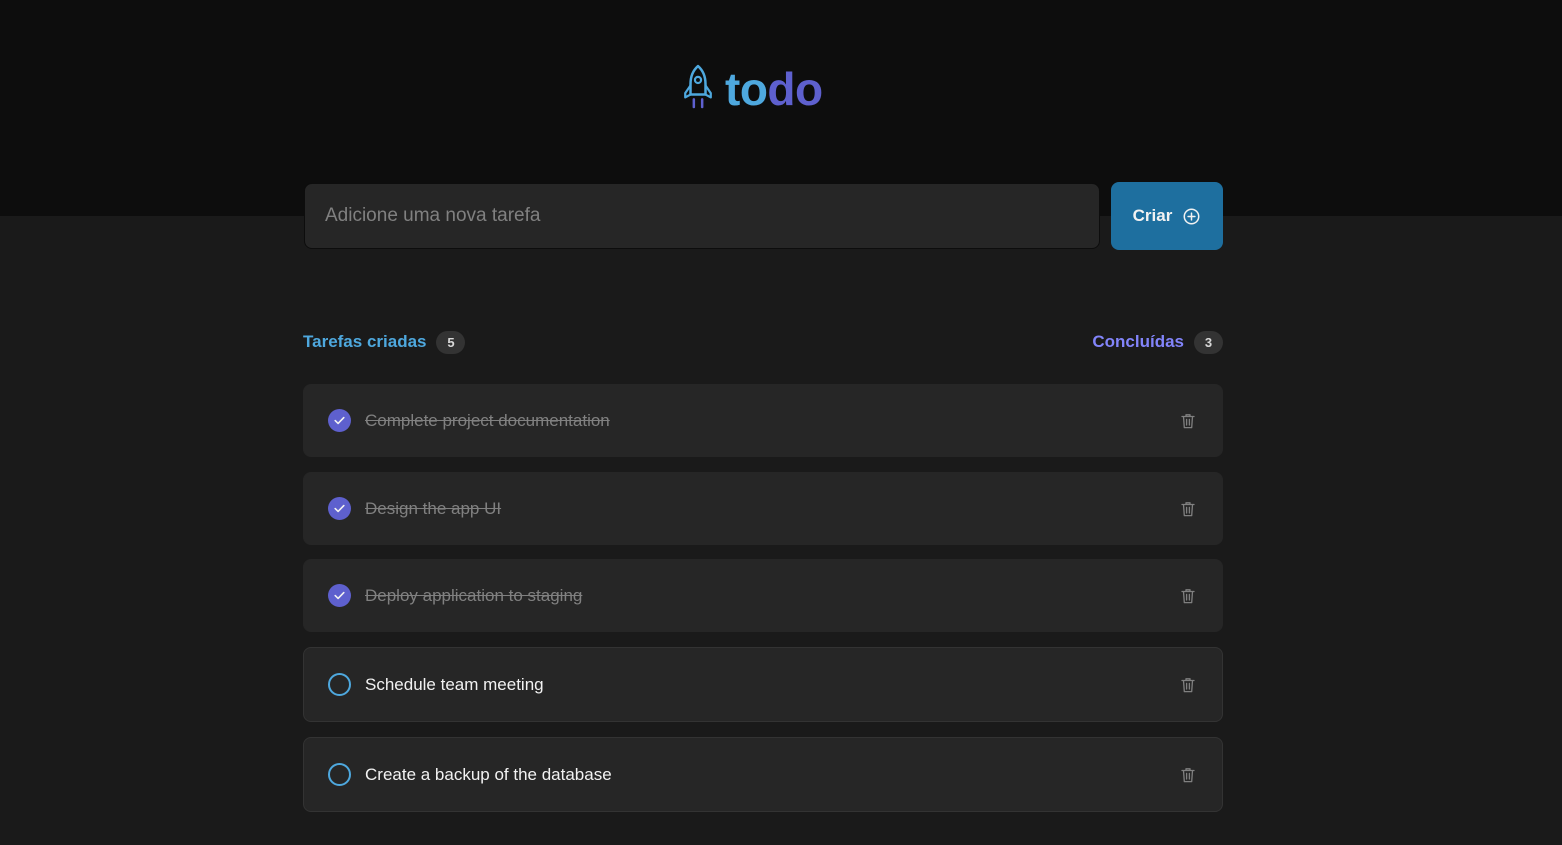  I want to click on task-text: Complete project documentation, so click(487, 420).